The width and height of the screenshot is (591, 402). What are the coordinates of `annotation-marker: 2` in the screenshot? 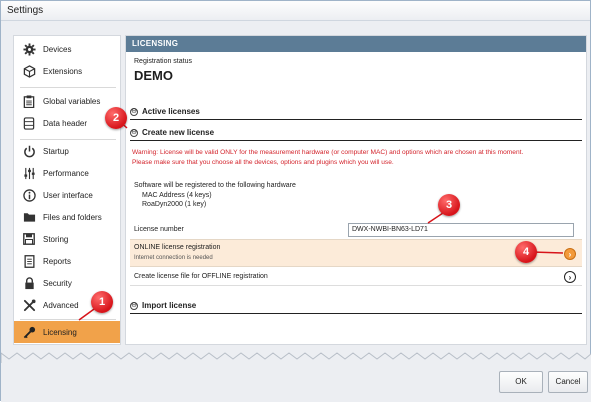 It's located at (116, 118).